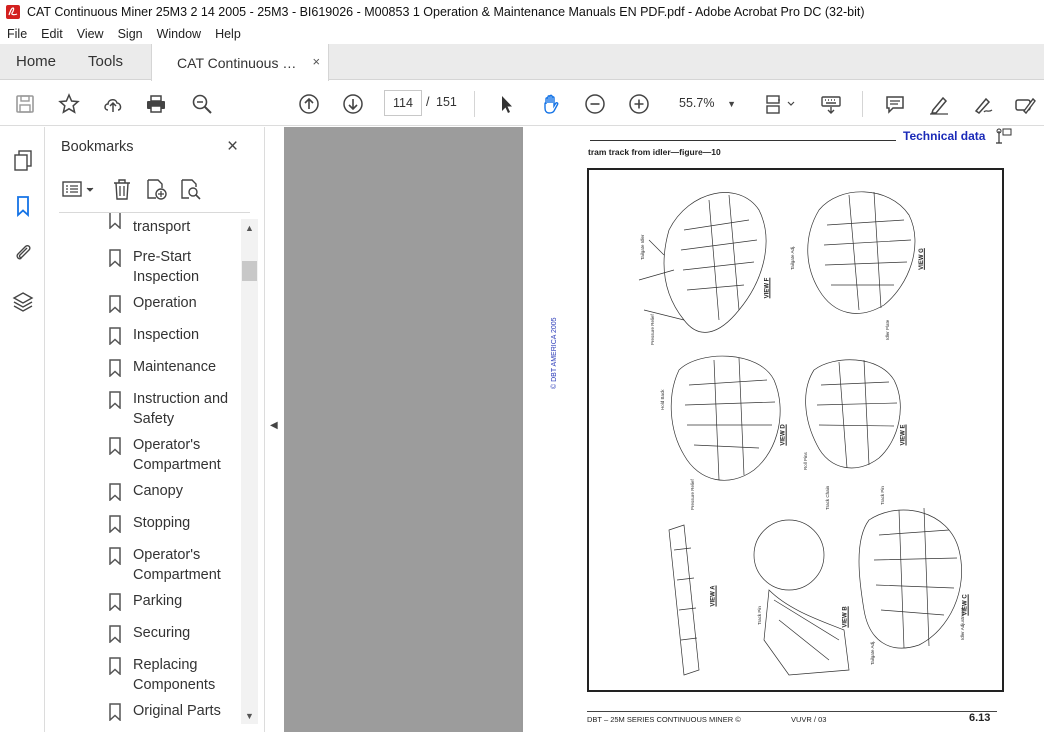 The height and width of the screenshot is (732, 1044). I want to click on page-header: Technical data, so click(944, 136).